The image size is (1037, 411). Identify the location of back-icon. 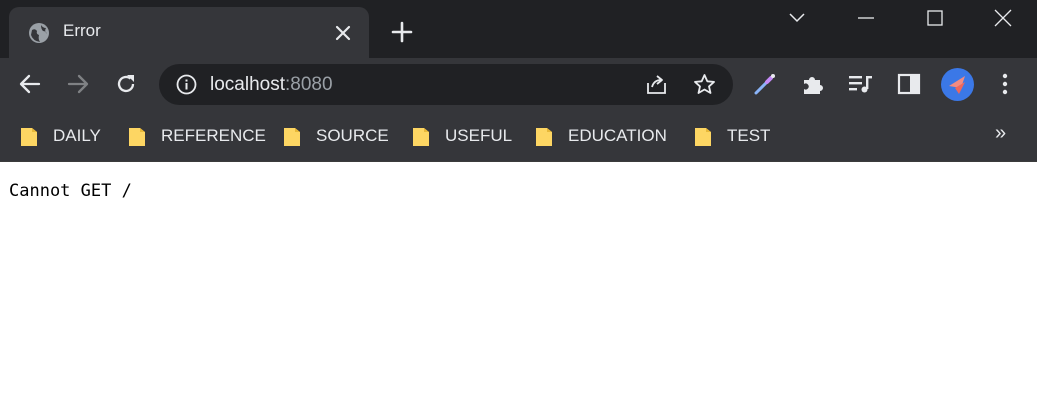
(30, 84).